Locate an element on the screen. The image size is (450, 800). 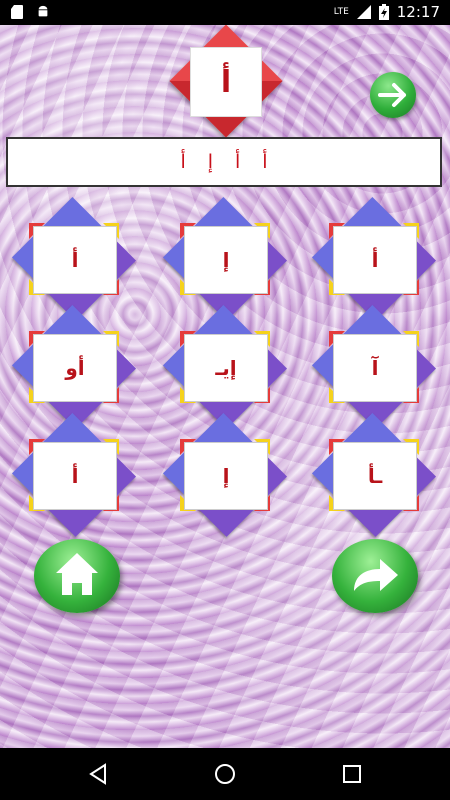
sentence-letter: إ is located at coordinates (210, 162).